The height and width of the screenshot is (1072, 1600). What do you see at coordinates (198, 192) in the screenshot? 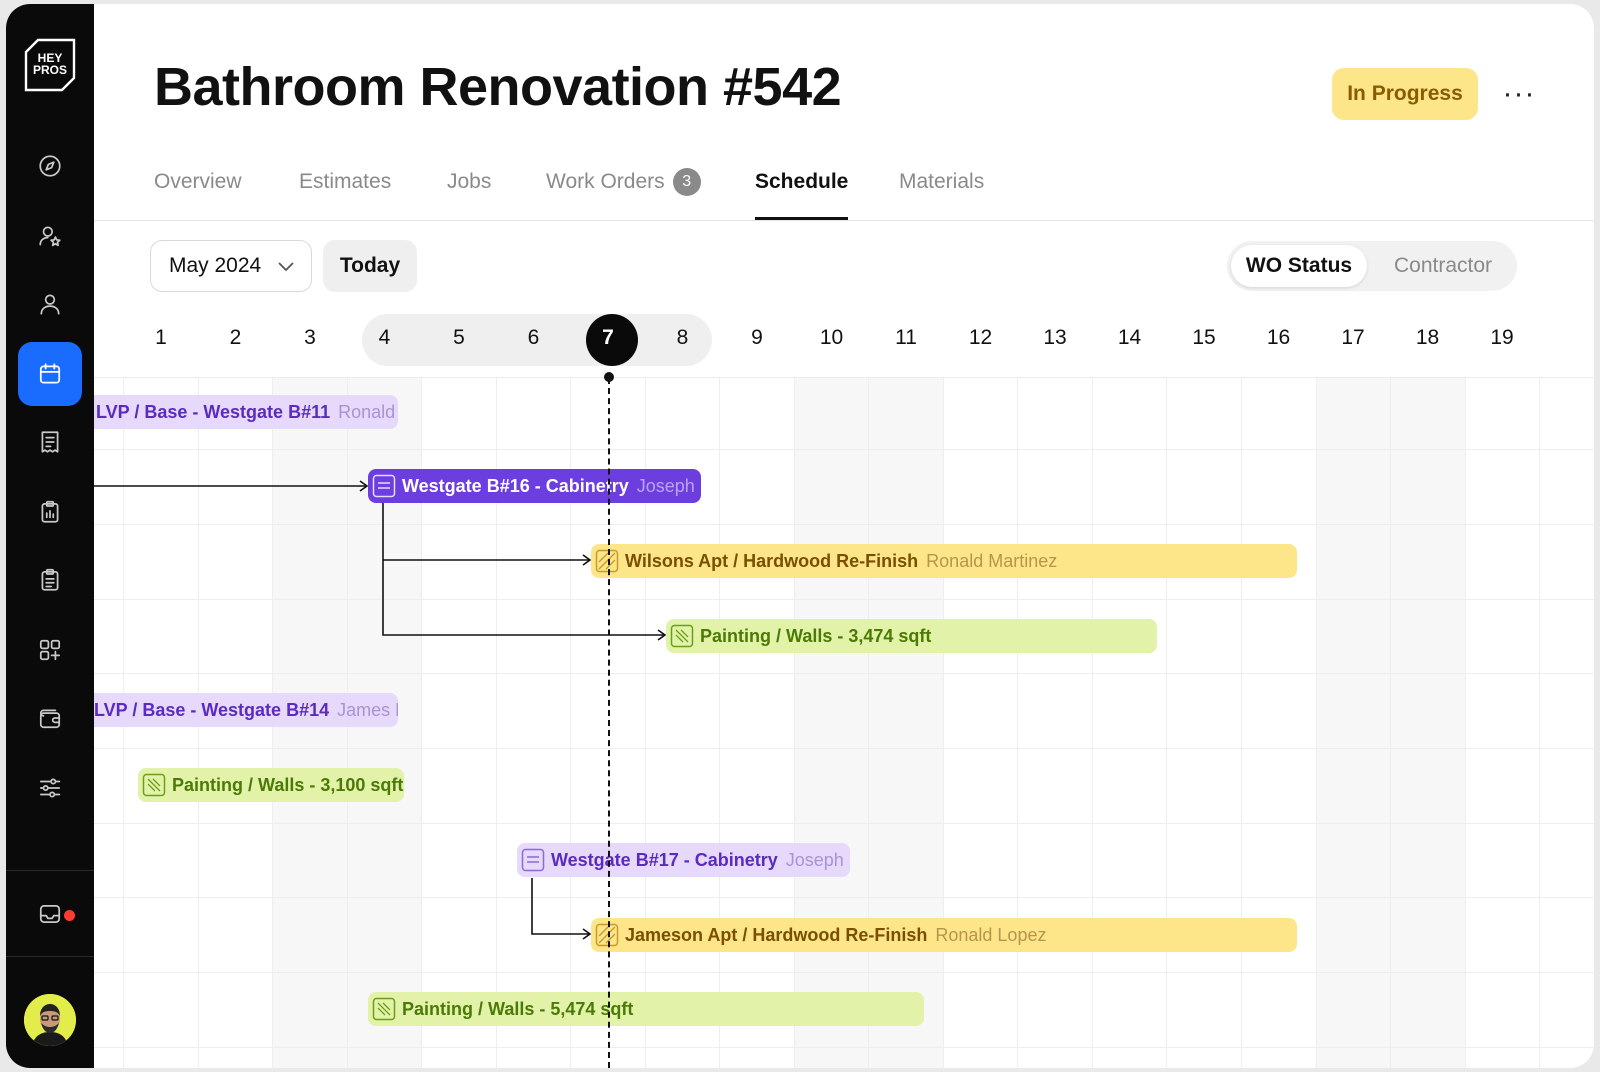
I see `tab-overview: Overview` at bounding box center [198, 192].